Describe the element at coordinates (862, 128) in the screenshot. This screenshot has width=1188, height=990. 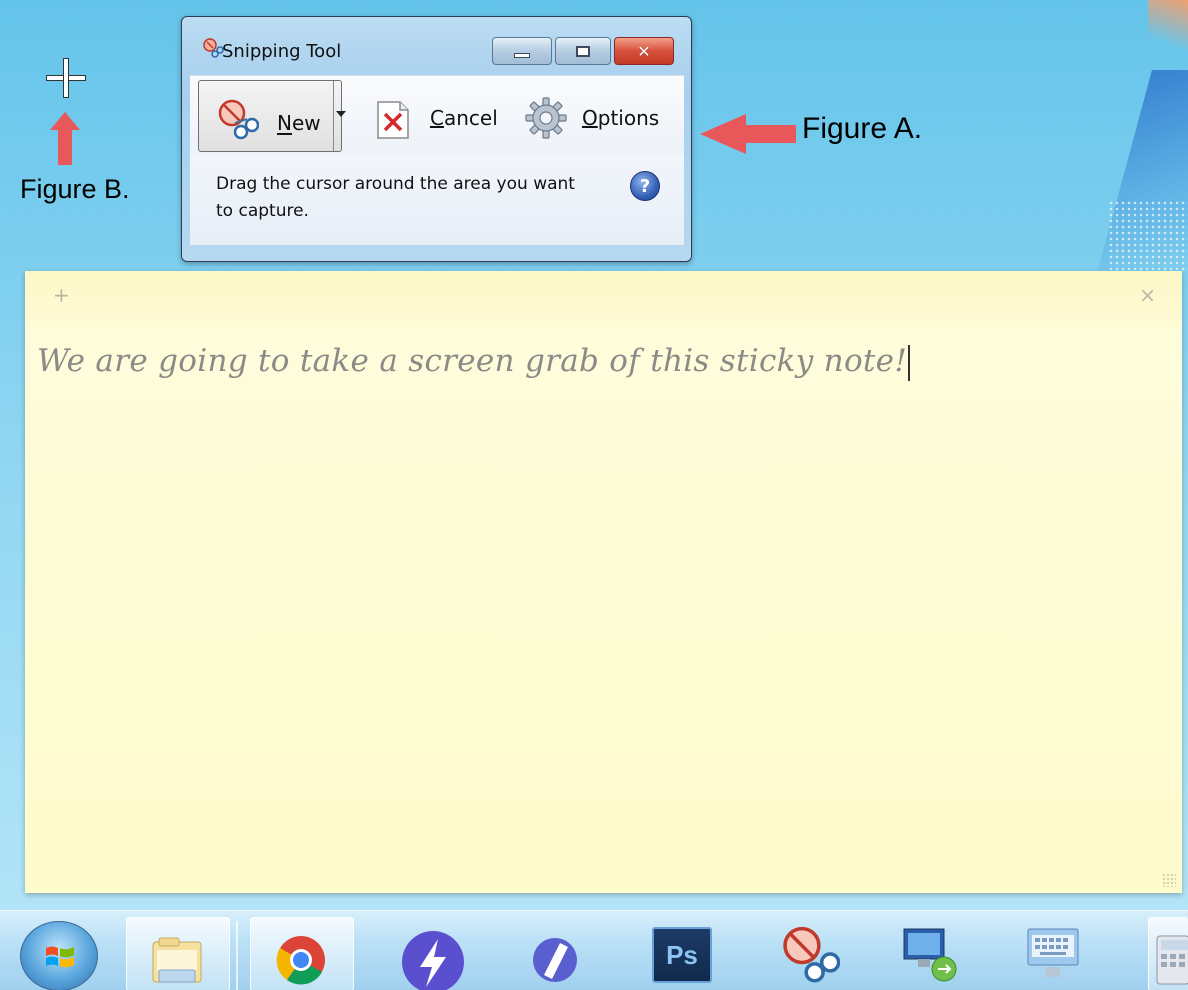
I see `figure-a-label: Figure A.` at that location.